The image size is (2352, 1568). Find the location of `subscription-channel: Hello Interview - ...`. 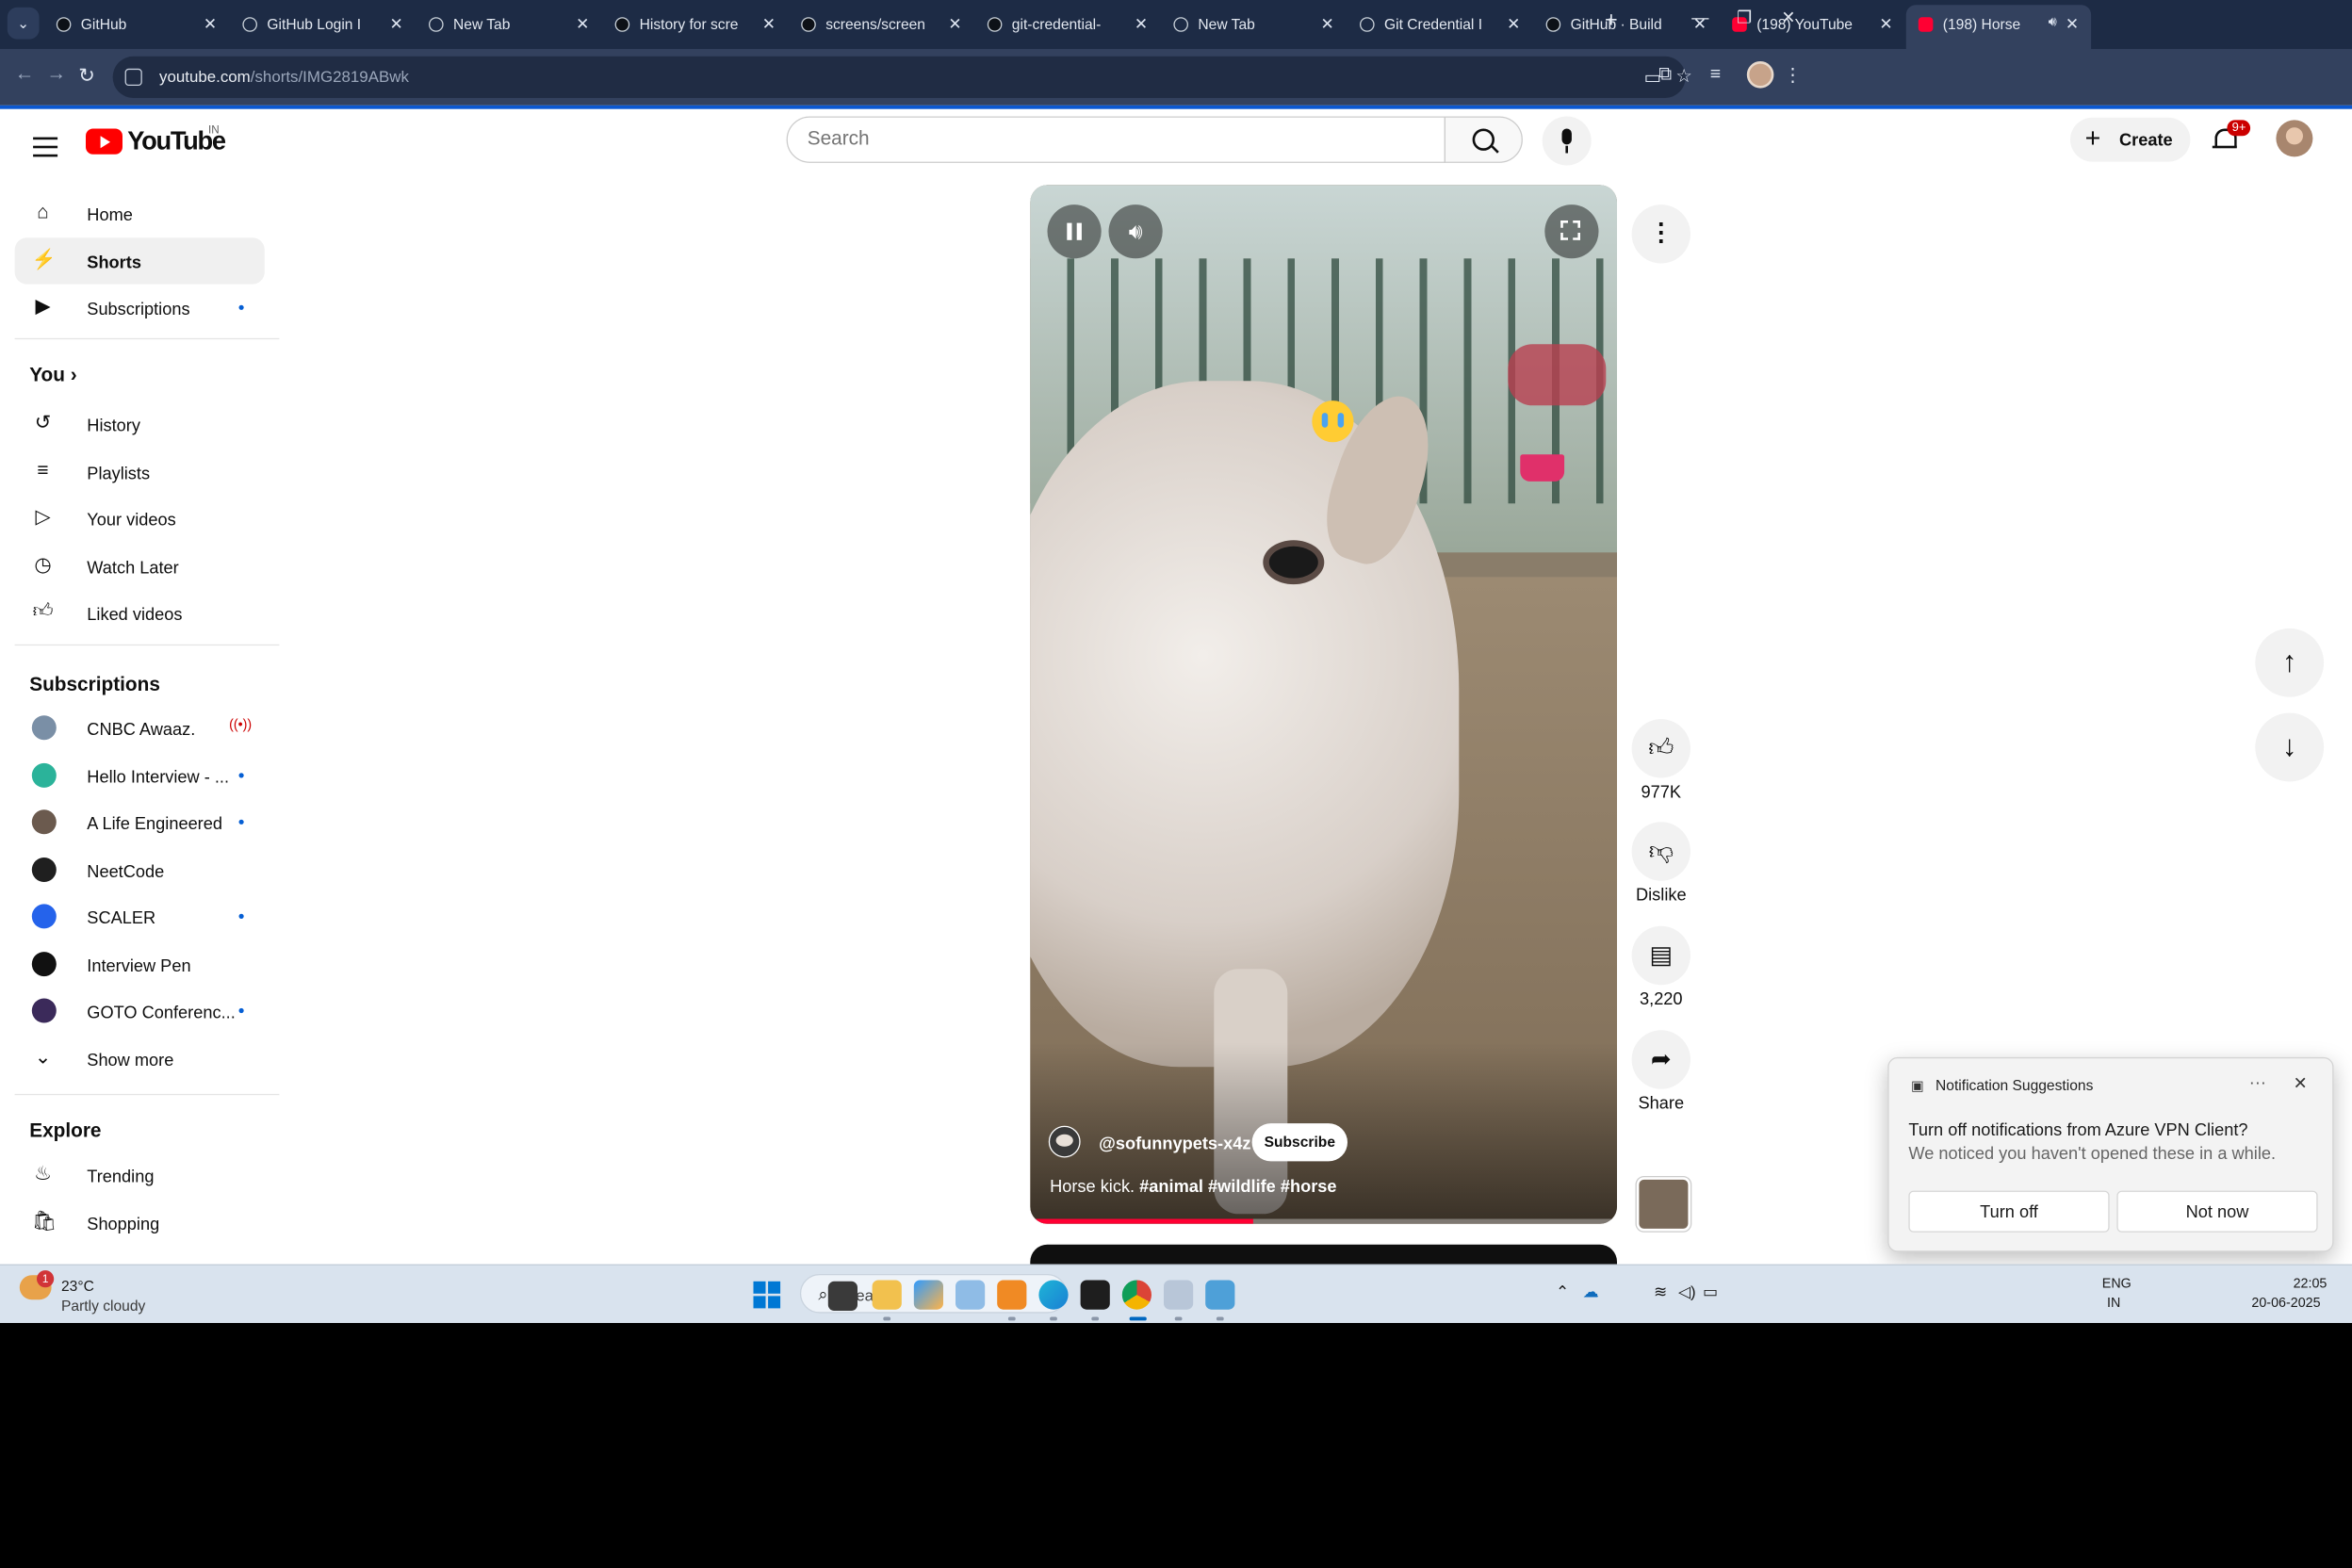

subscription-channel: Hello Interview - ... is located at coordinates (140, 775).